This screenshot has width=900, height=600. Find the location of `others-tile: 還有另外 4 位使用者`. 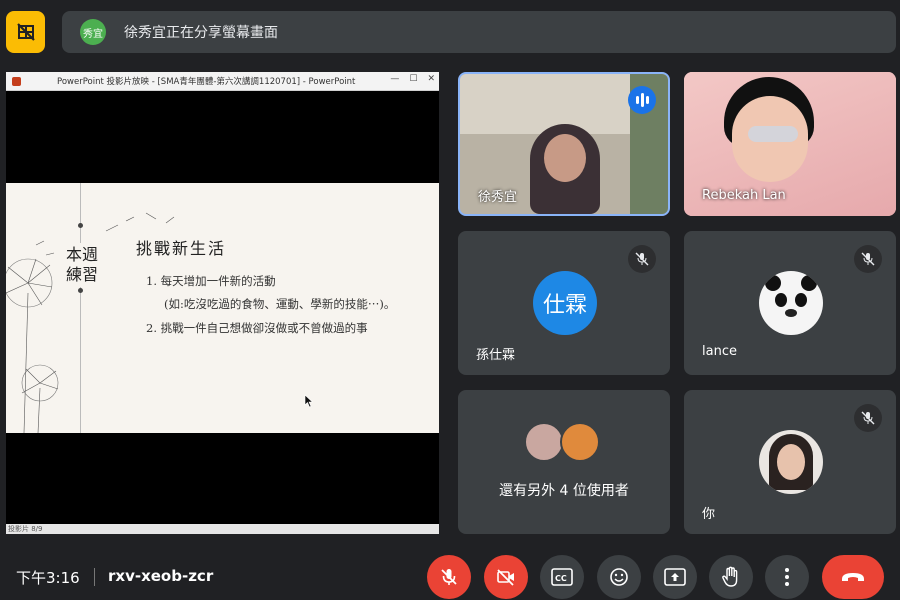

others-tile: 還有另外 4 位使用者 is located at coordinates (564, 462).